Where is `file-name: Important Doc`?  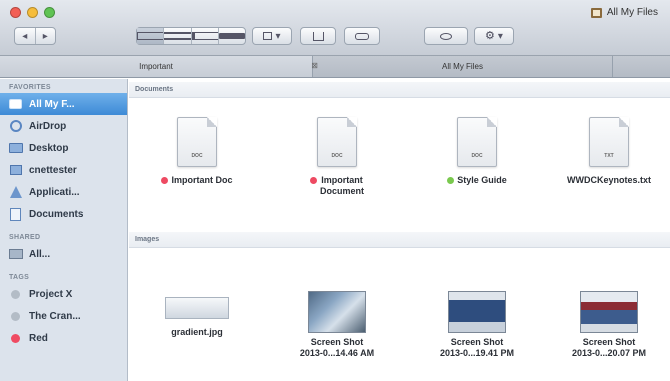
file-name: Important Doc is located at coordinates (202, 180).